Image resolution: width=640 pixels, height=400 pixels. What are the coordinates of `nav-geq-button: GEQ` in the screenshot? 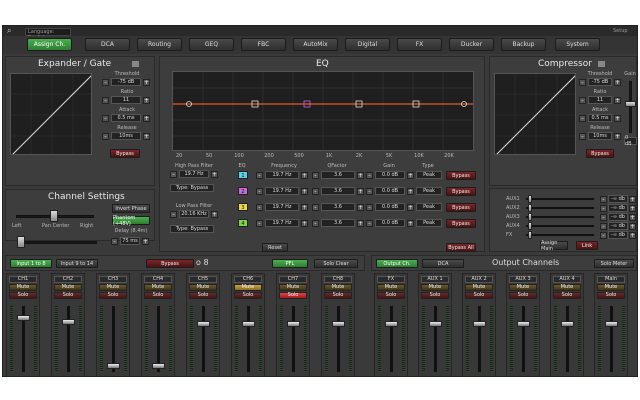 It's located at (211, 44).